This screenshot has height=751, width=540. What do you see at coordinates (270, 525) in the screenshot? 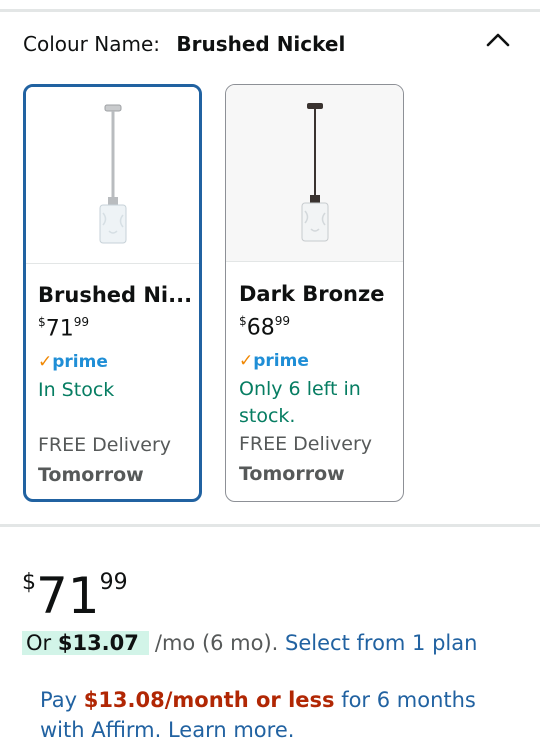
I see `section-divider` at bounding box center [270, 525].